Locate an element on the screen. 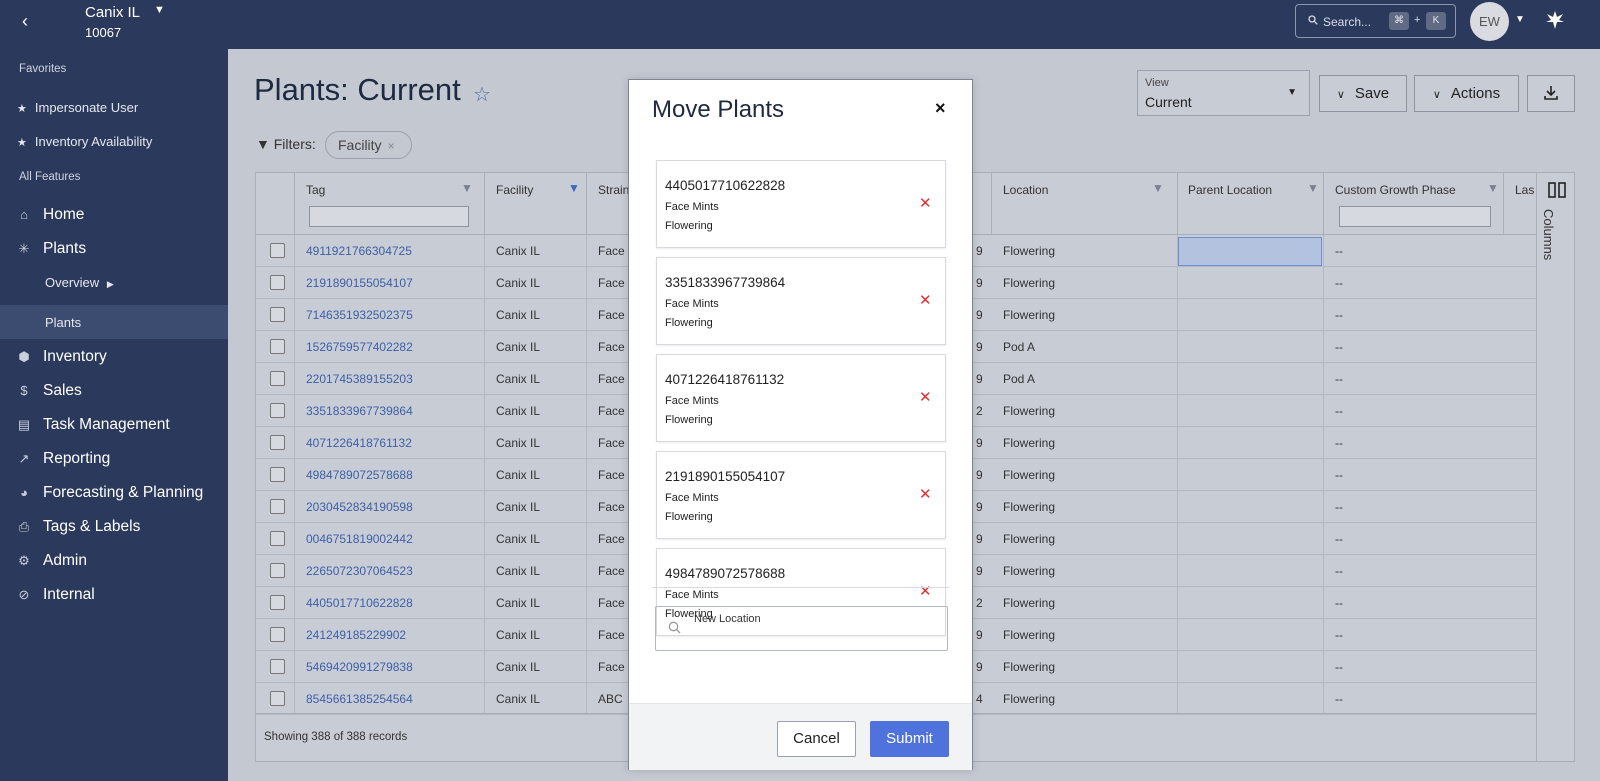 The height and width of the screenshot is (781, 1600). partial-cell: 2 is located at coordinates (979, 411).